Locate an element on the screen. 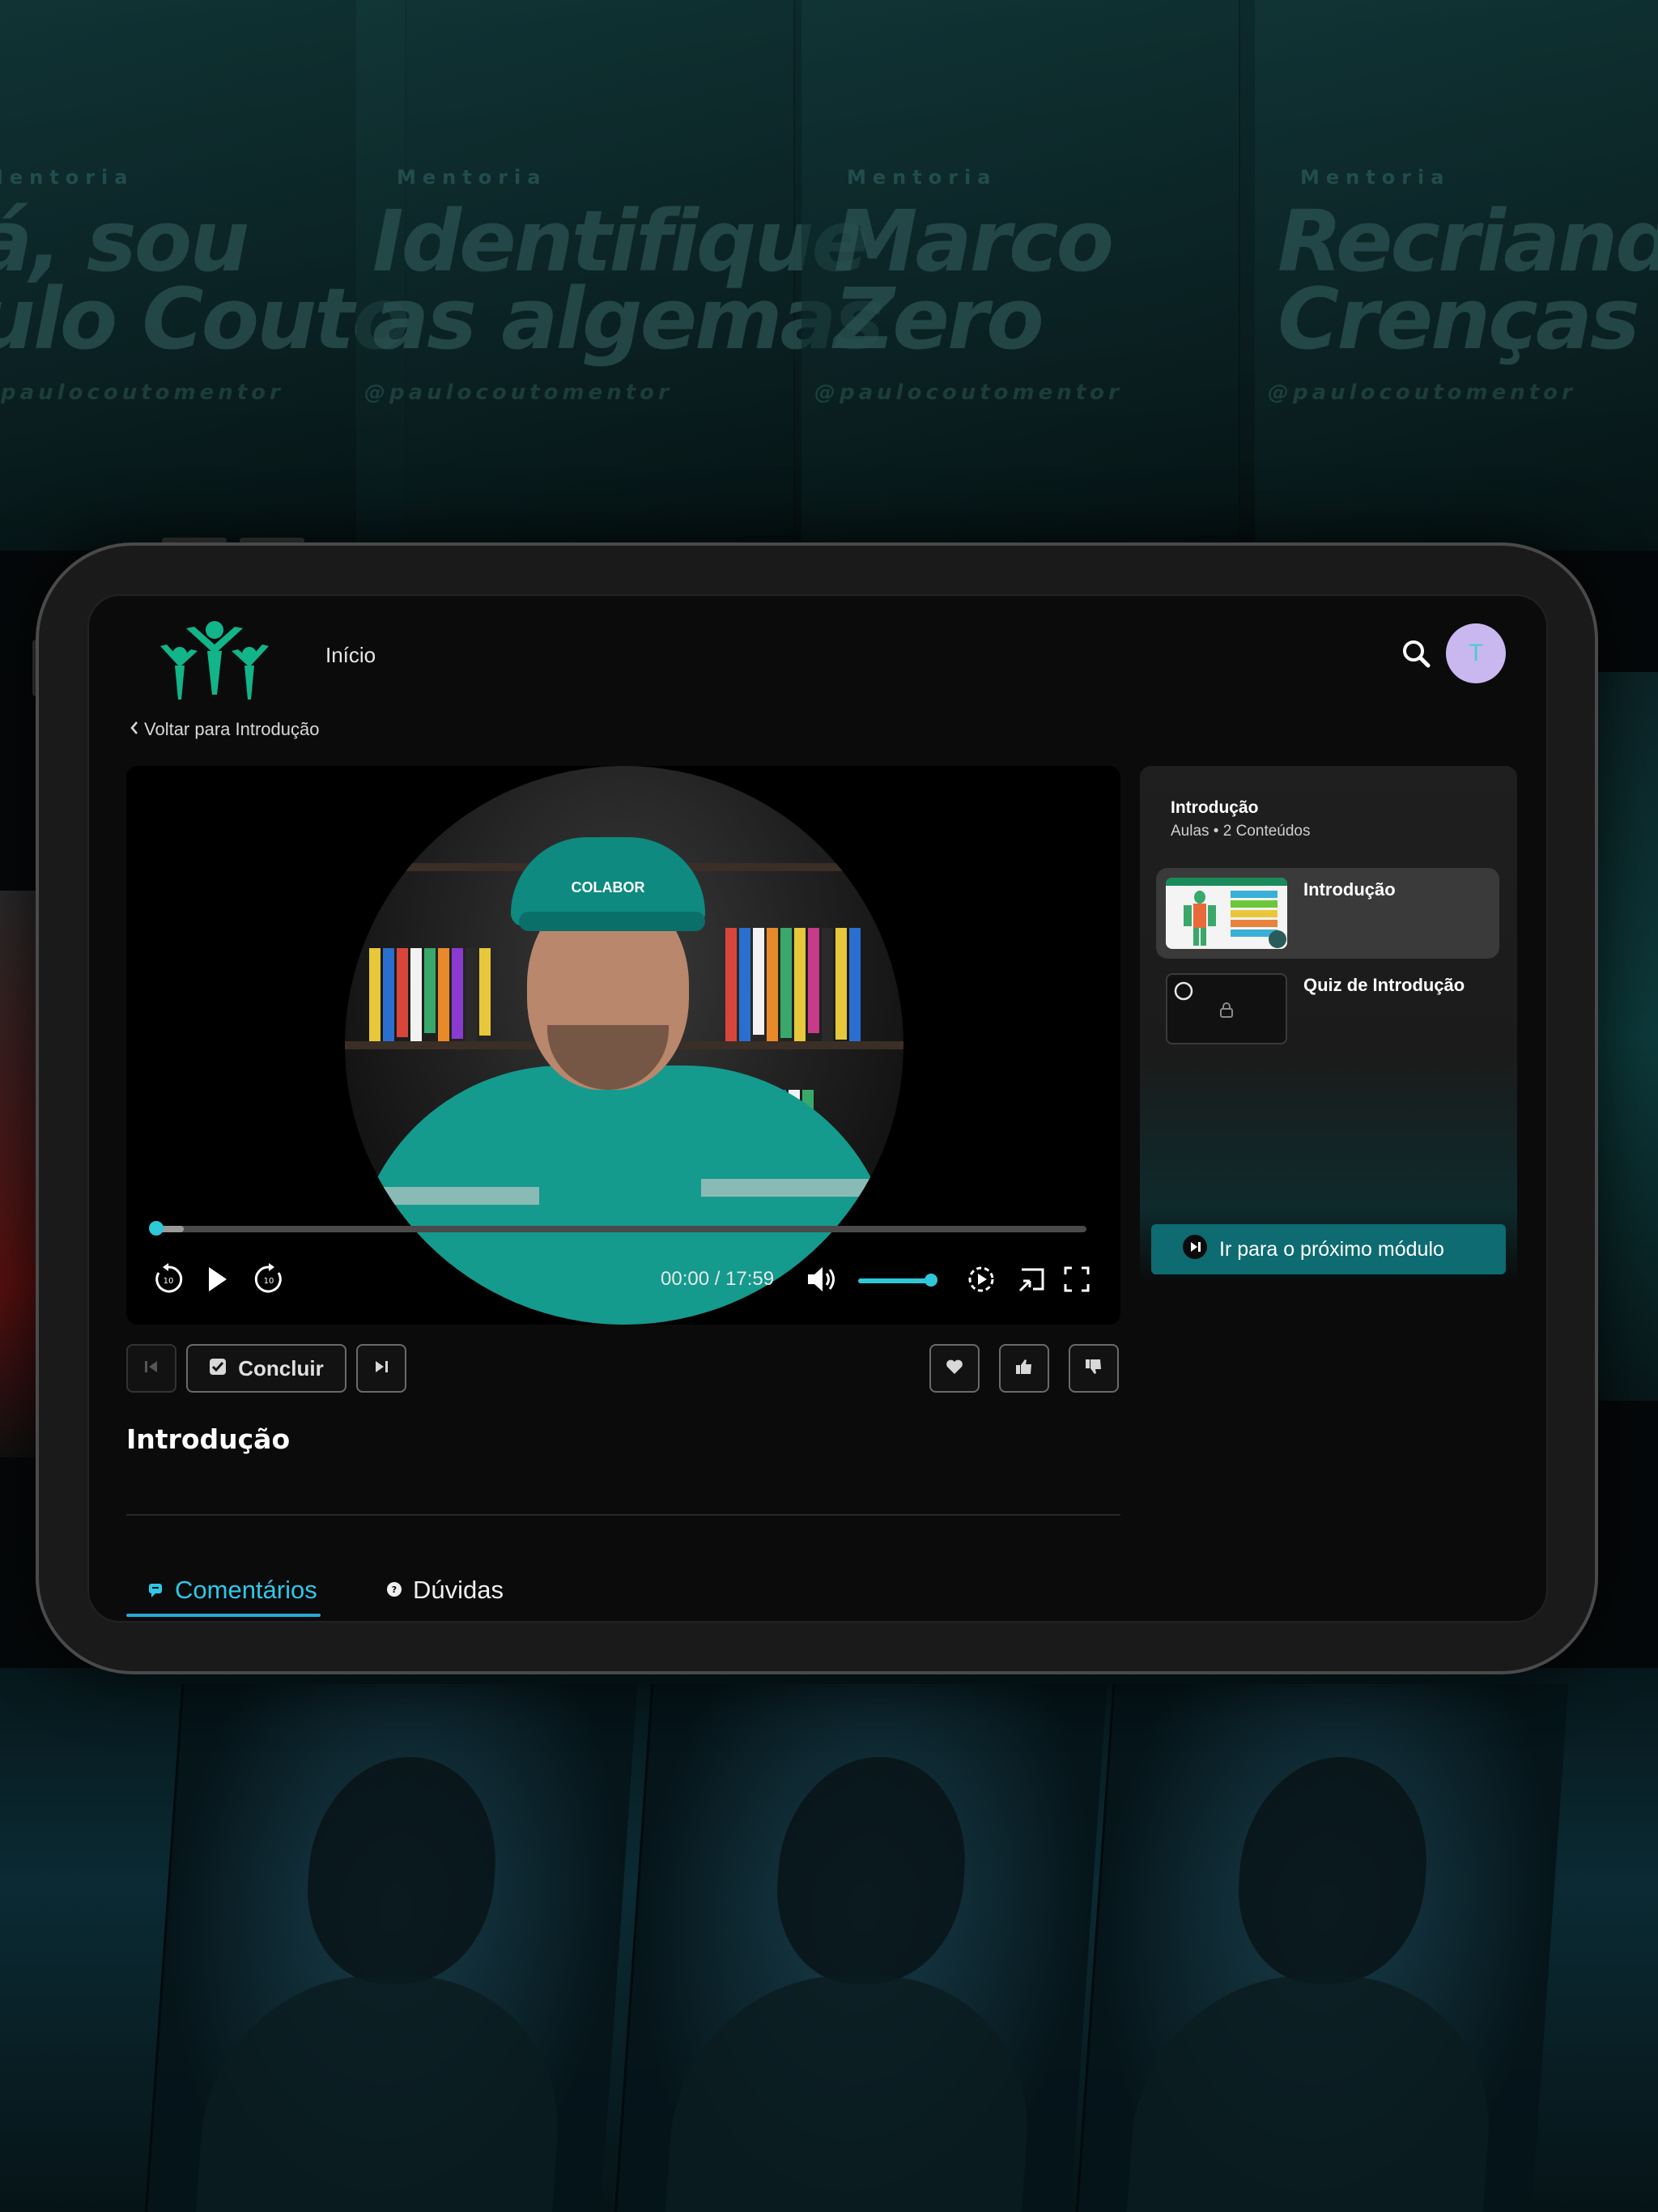 Image resolution: width=1658 pixels, height=2212 pixels. playlist-item-label: Introdução is located at coordinates (1349, 890).